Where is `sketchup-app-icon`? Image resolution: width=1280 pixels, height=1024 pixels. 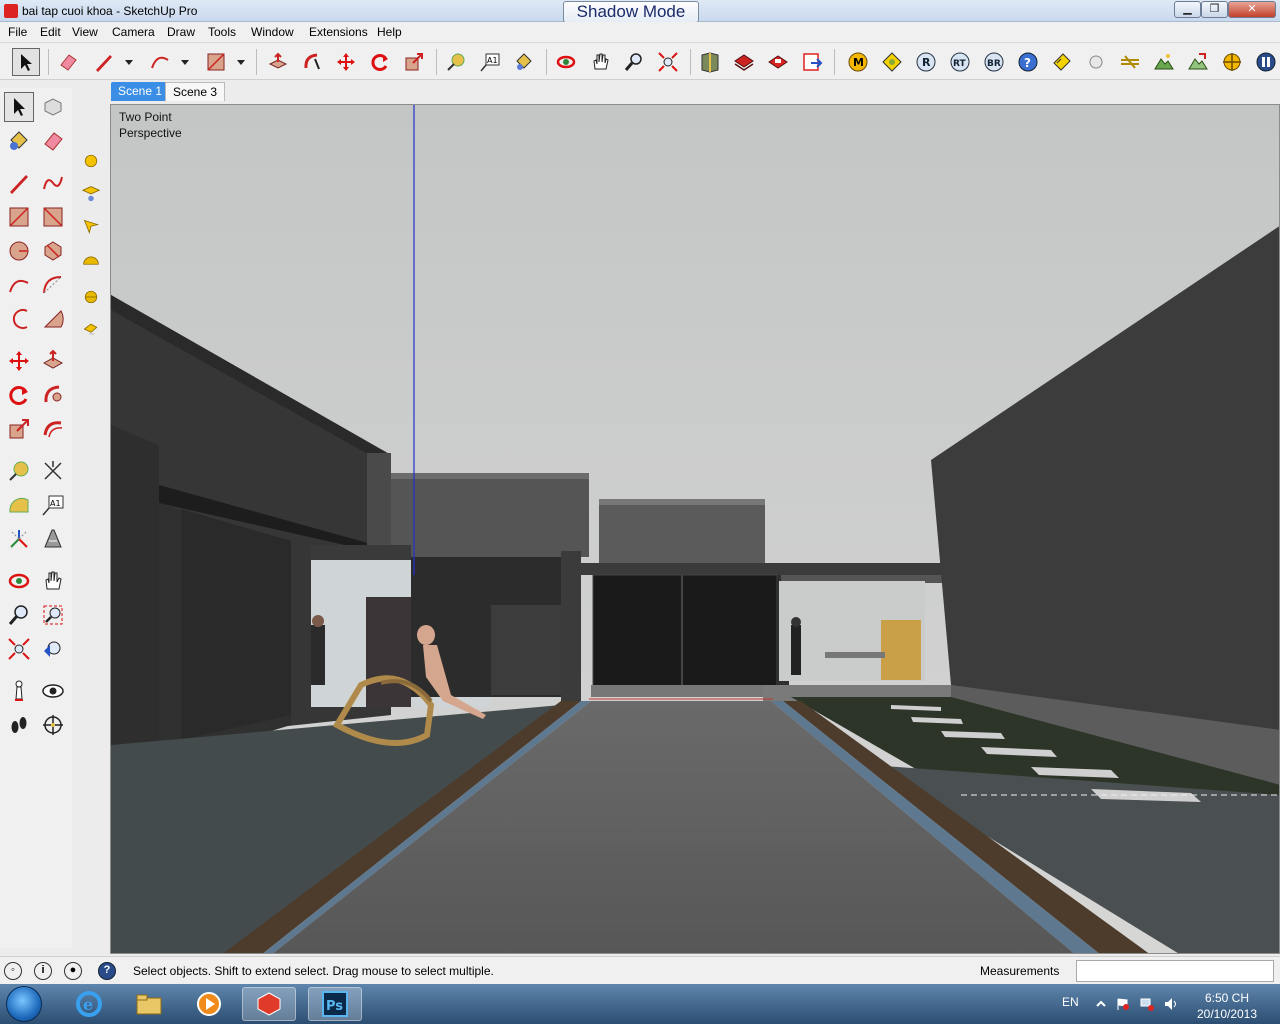
sketchup-app-icon is located at coordinates (11, 11).